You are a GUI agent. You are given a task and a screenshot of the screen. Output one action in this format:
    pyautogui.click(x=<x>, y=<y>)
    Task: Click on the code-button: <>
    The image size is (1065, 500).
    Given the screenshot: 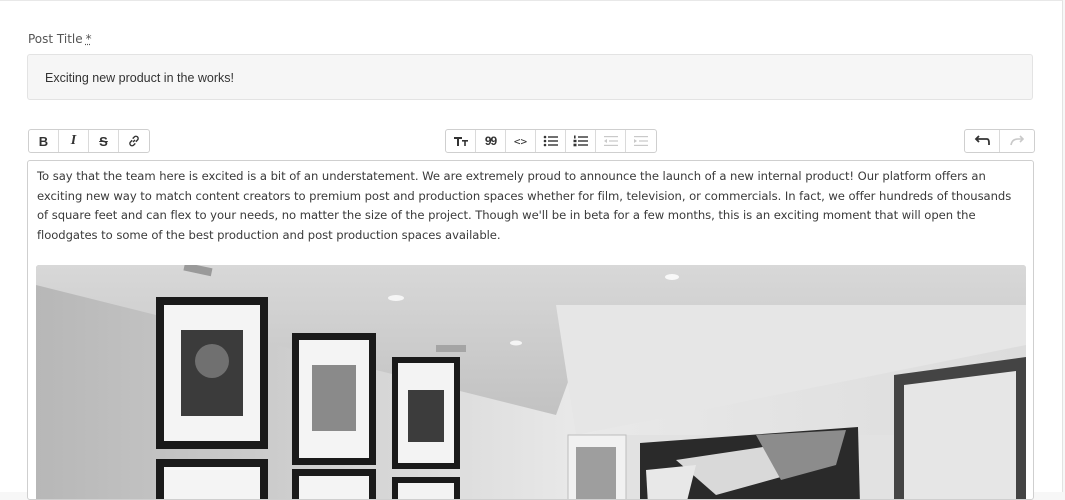 What is the action you would take?
    pyautogui.click(x=521, y=141)
    